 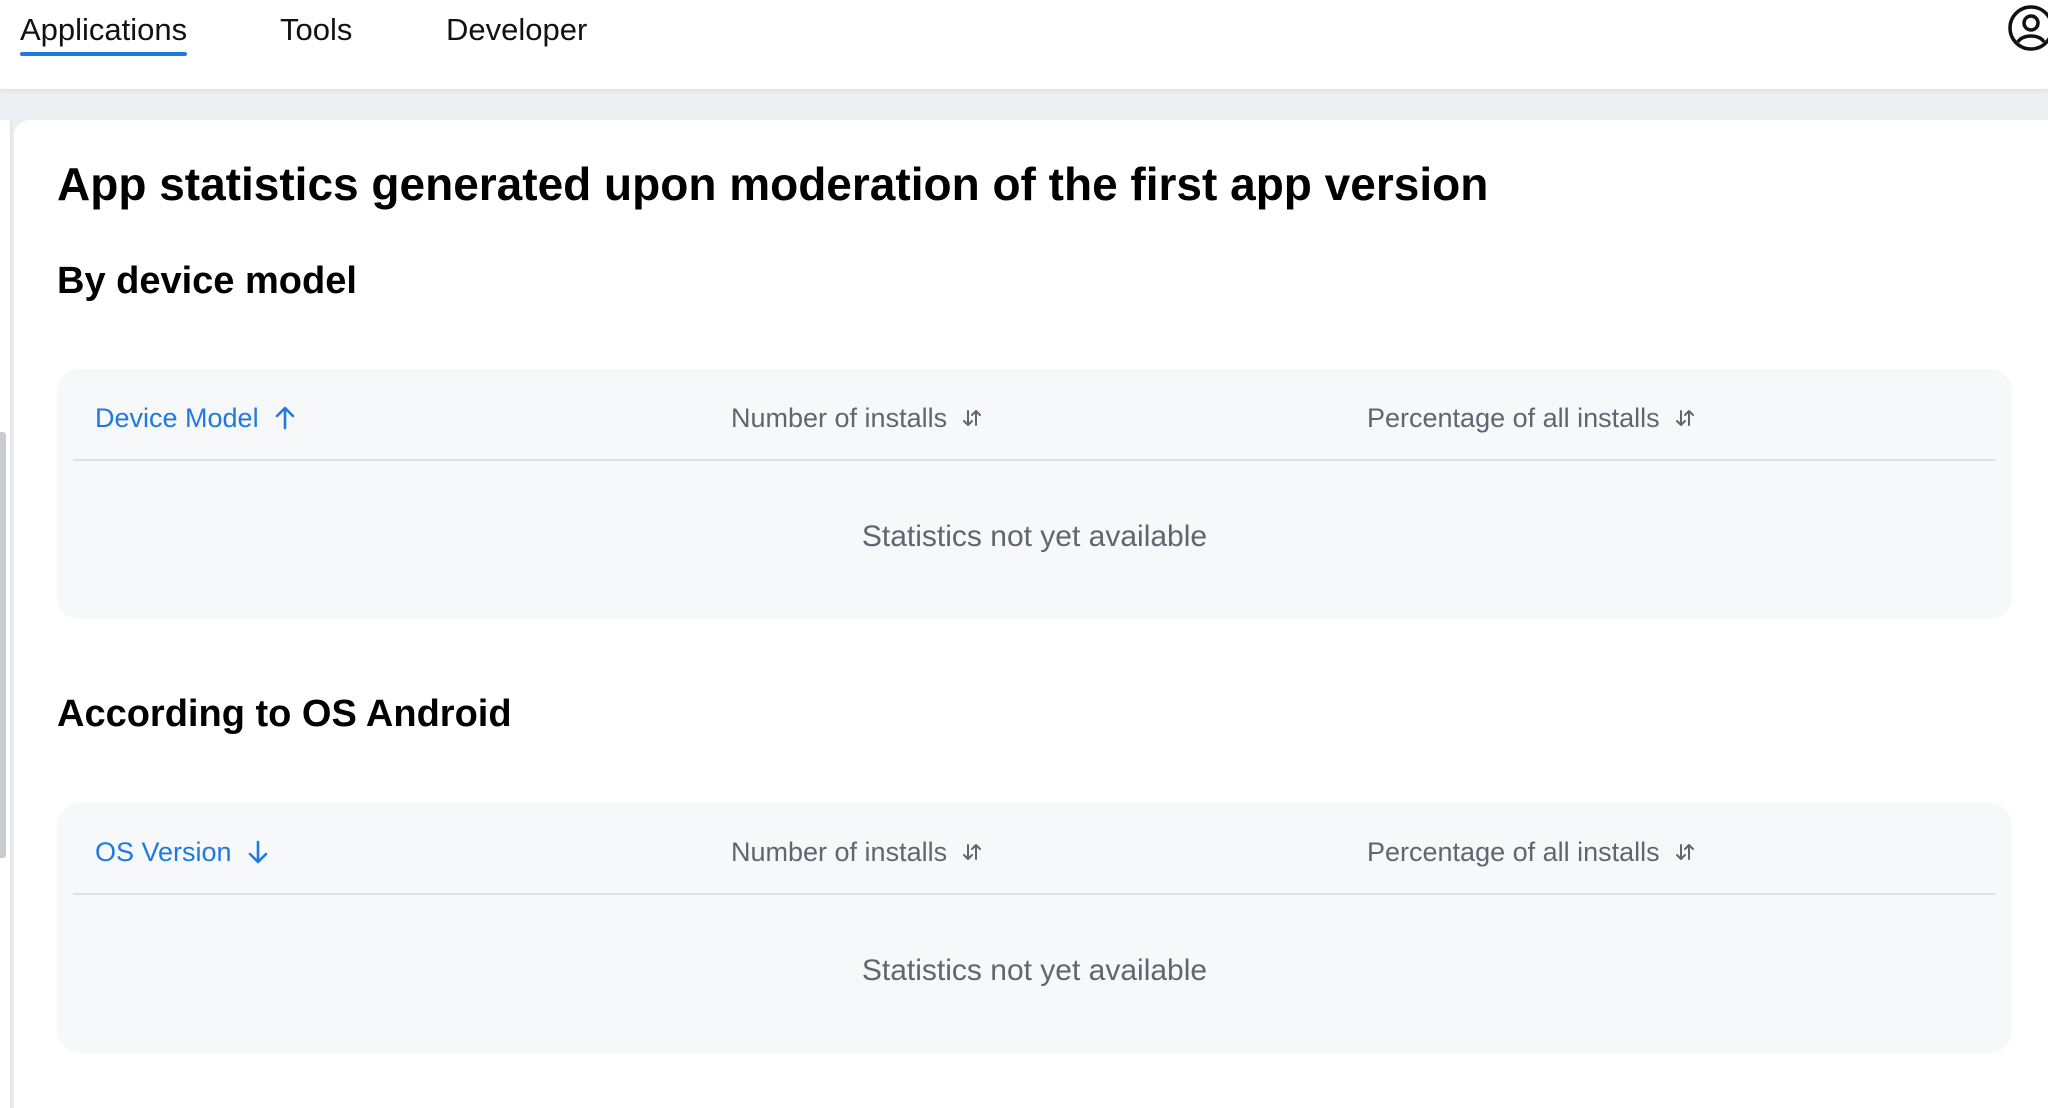 I want to click on user-circle-icon, so click(x=2027, y=28).